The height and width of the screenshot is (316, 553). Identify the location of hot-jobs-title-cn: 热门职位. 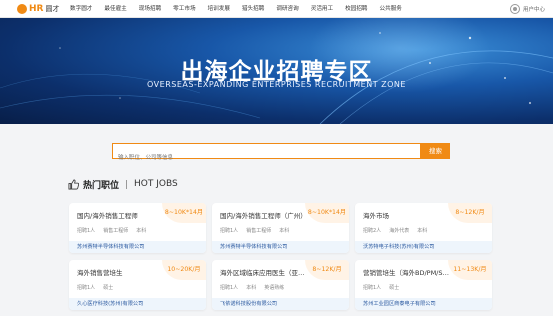
(101, 185).